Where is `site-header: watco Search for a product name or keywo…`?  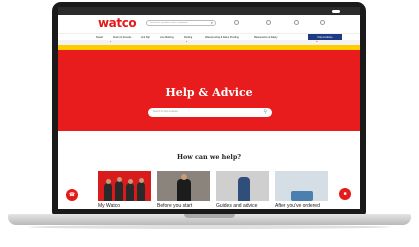
site-header: watco Search for a product name or keywo… is located at coordinates (209, 24).